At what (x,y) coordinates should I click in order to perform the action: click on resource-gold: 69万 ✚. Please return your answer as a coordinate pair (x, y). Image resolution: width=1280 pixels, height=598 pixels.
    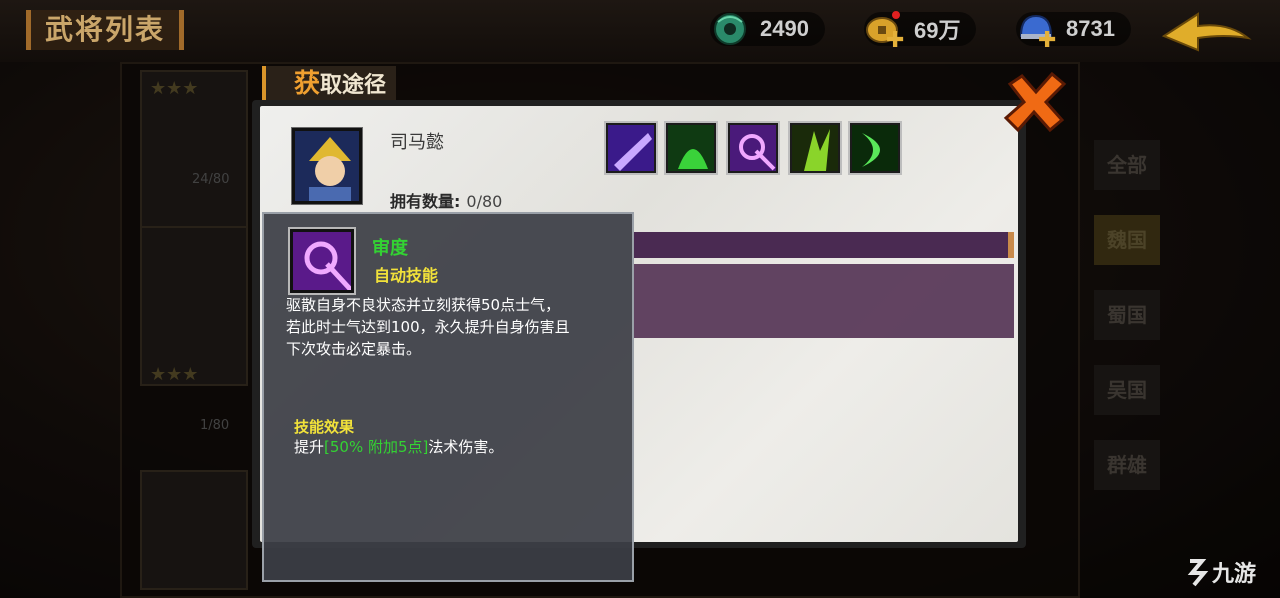
    Looking at the image, I should click on (920, 32).